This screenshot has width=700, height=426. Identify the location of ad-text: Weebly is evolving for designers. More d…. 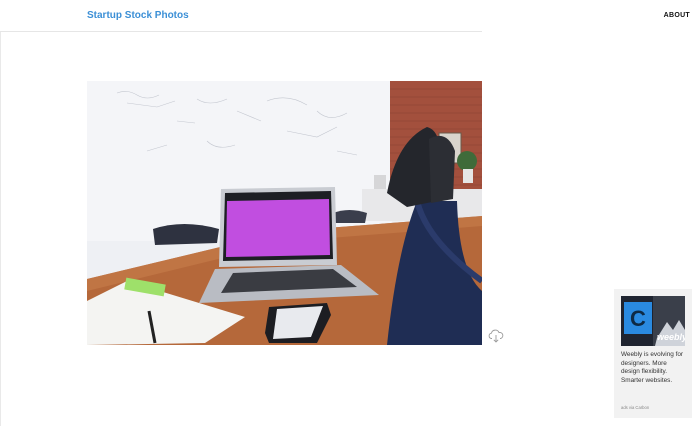
(654, 368).